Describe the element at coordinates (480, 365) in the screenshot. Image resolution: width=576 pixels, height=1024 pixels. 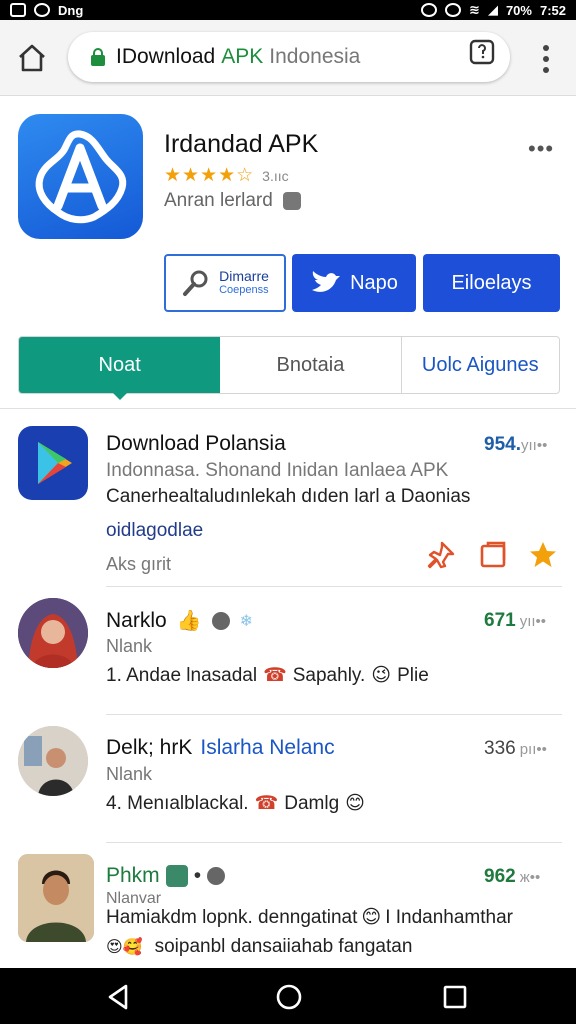
I see `tab-all-versions: Uolc Aigunes` at that location.